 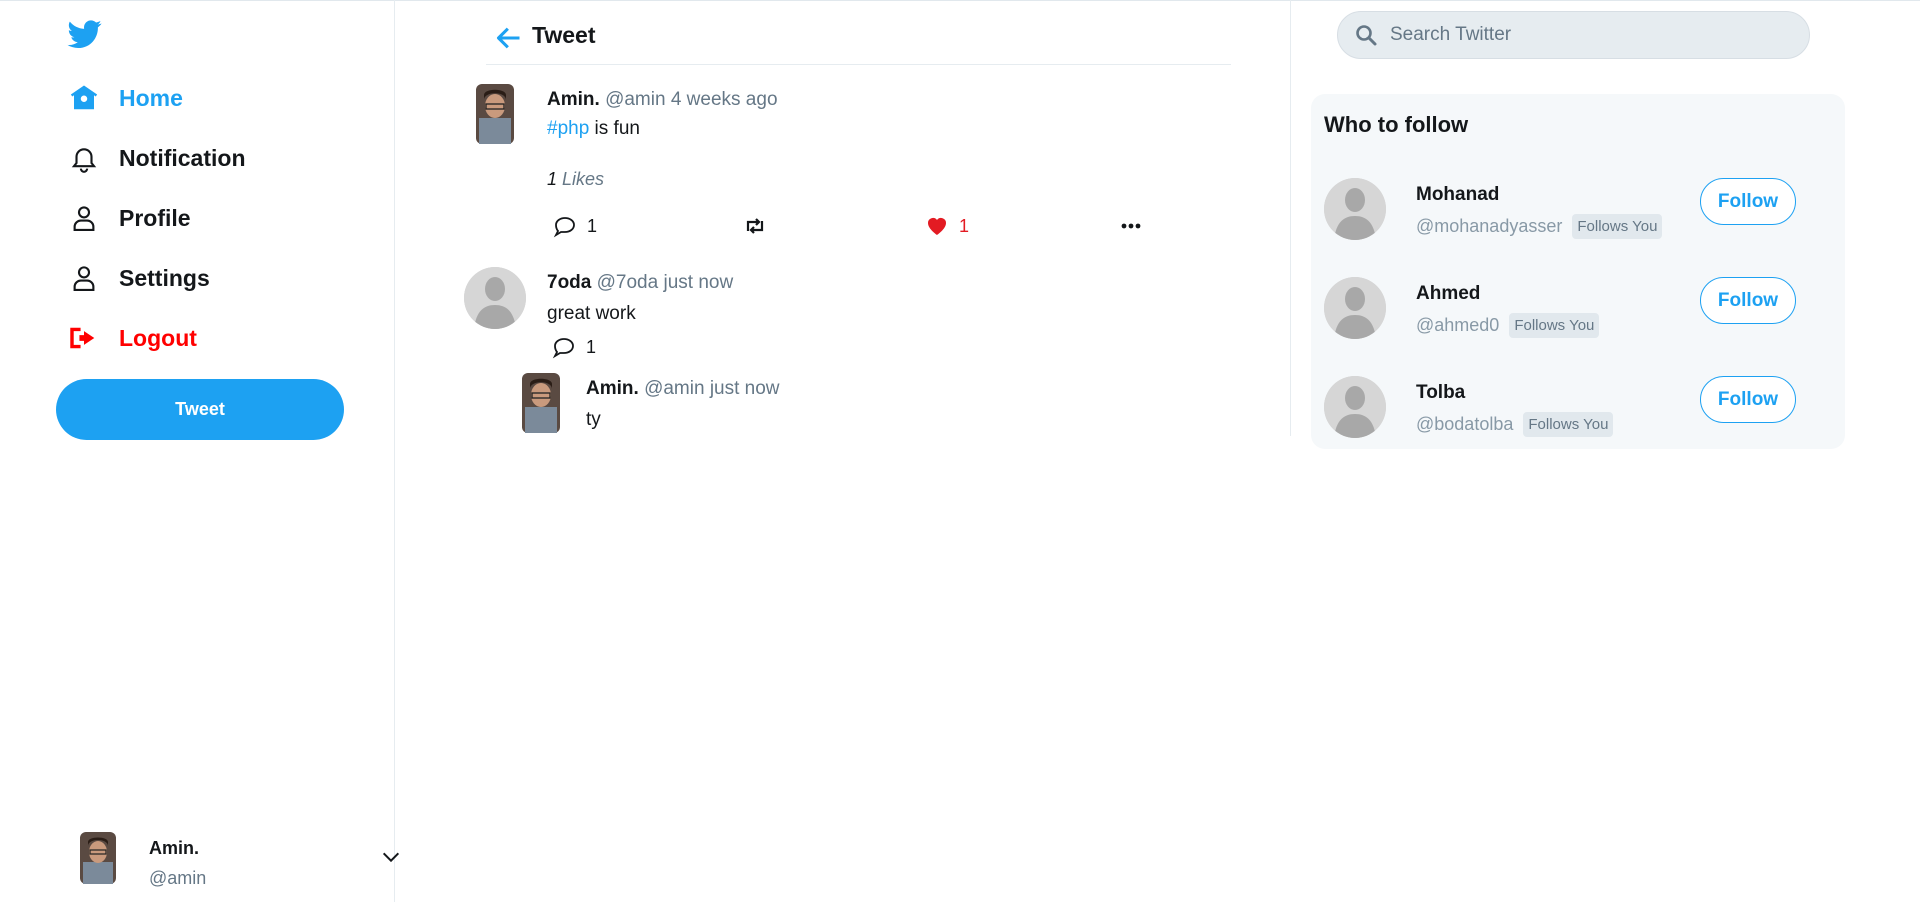 What do you see at coordinates (593, 419) in the screenshot?
I see `reply-text: ty` at bounding box center [593, 419].